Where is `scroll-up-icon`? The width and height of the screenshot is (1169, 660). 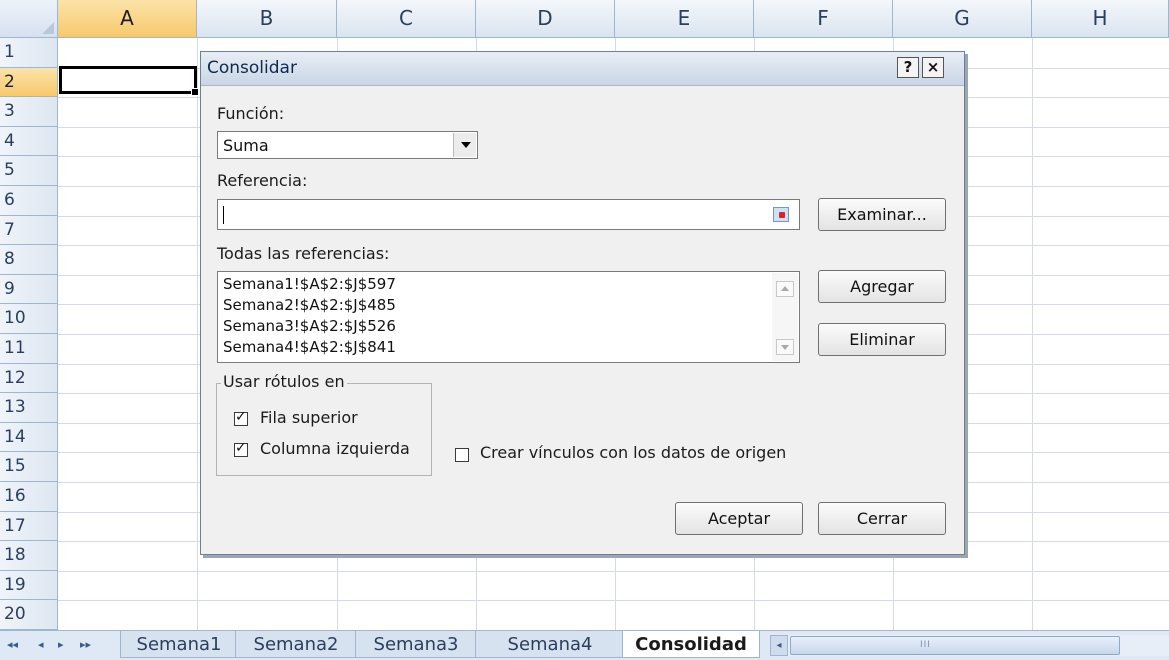 scroll-up-icon is located at coordinates (785, 289).